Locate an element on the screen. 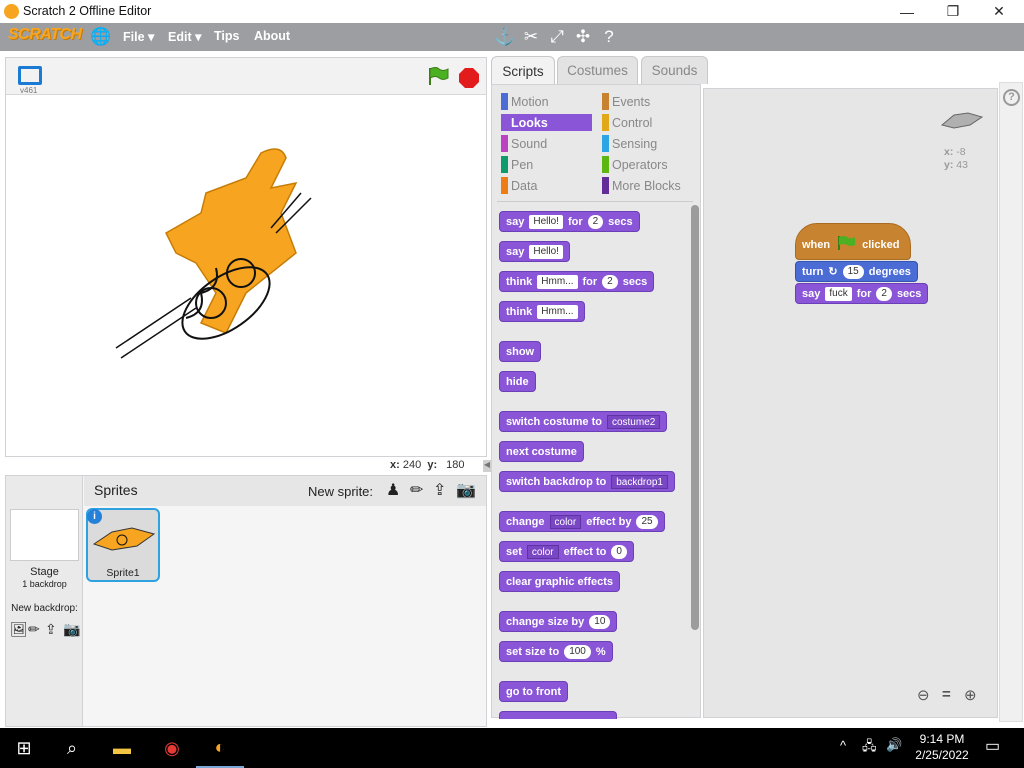 The height and width of the screenshot is (768, 1024). help-side-tab: ? is located at coordinates (1011, 402).